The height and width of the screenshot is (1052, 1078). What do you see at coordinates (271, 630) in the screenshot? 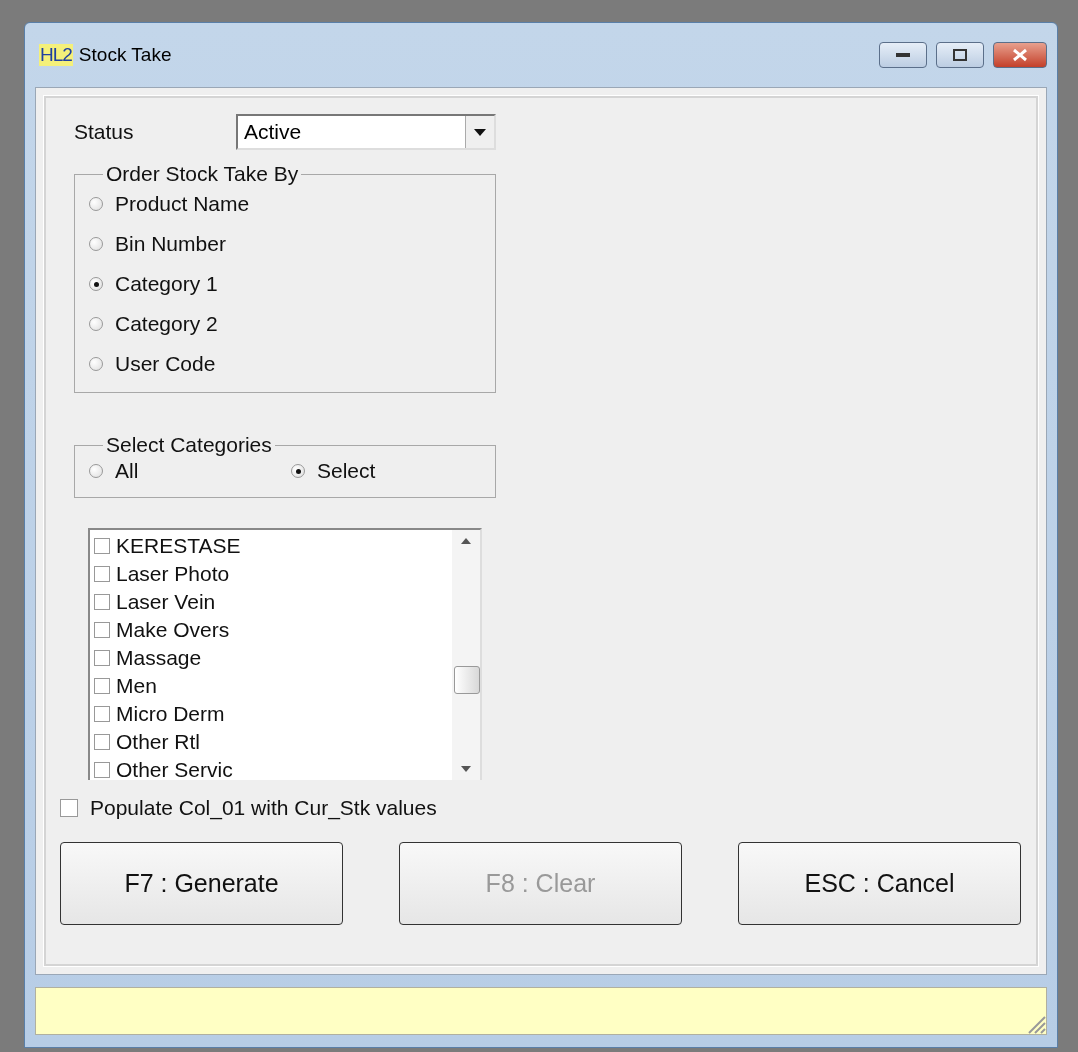
I see `category-item: Make Overs` at bounding box center [271, 630].